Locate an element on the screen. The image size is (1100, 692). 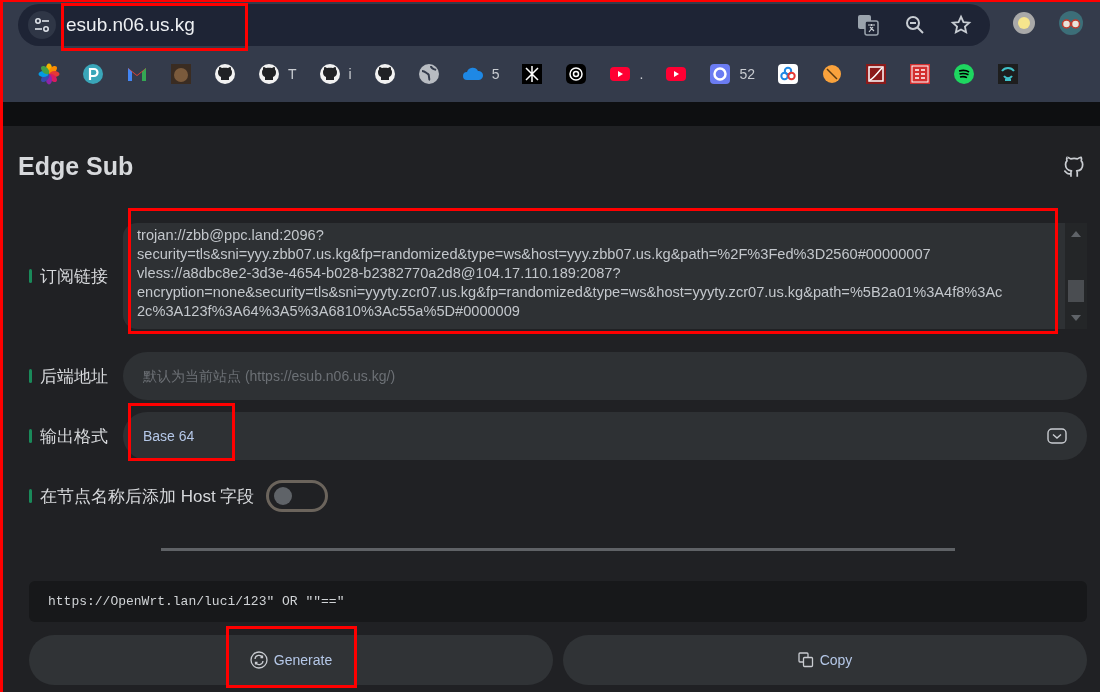
generate-button: Generate is located at coordinates (291, 660).